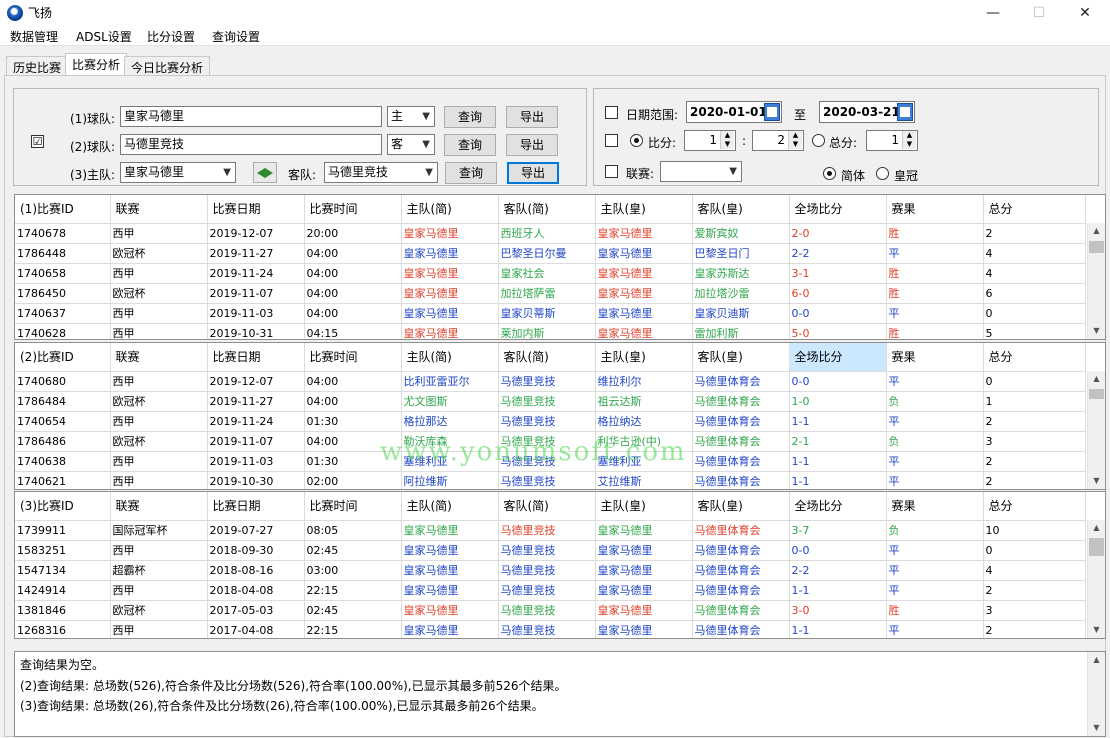 This screenshot has width=1110, height=738. Describe the element at coordinates (867, 112) in the screenshot. I see `date-to-picker: 2020-03-21` at that location.